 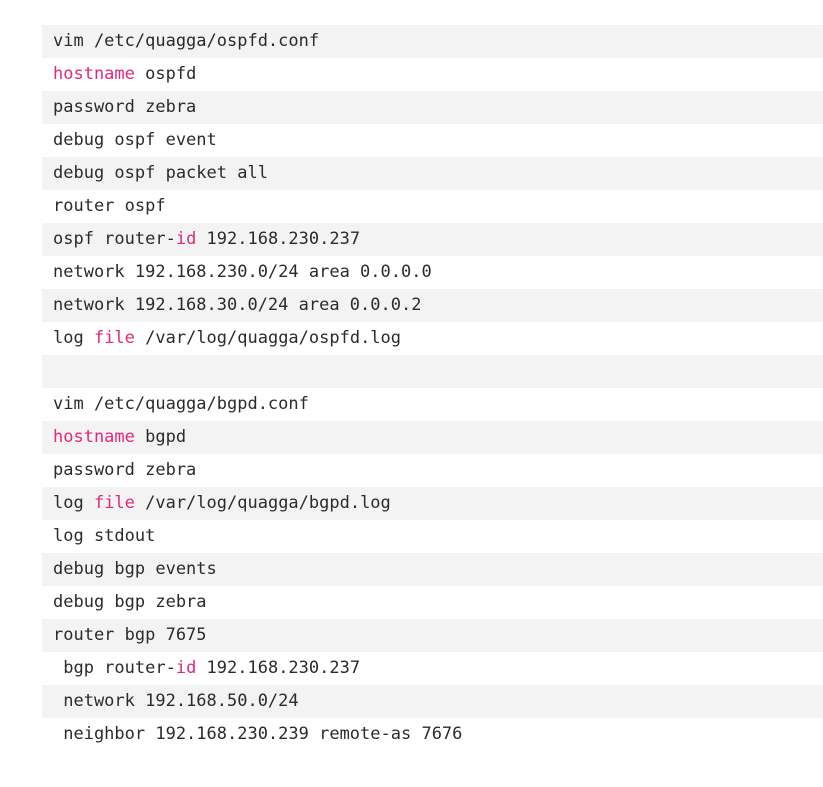 I want to click on code-line: debug ospf packet all, so click(x=432, y=173).